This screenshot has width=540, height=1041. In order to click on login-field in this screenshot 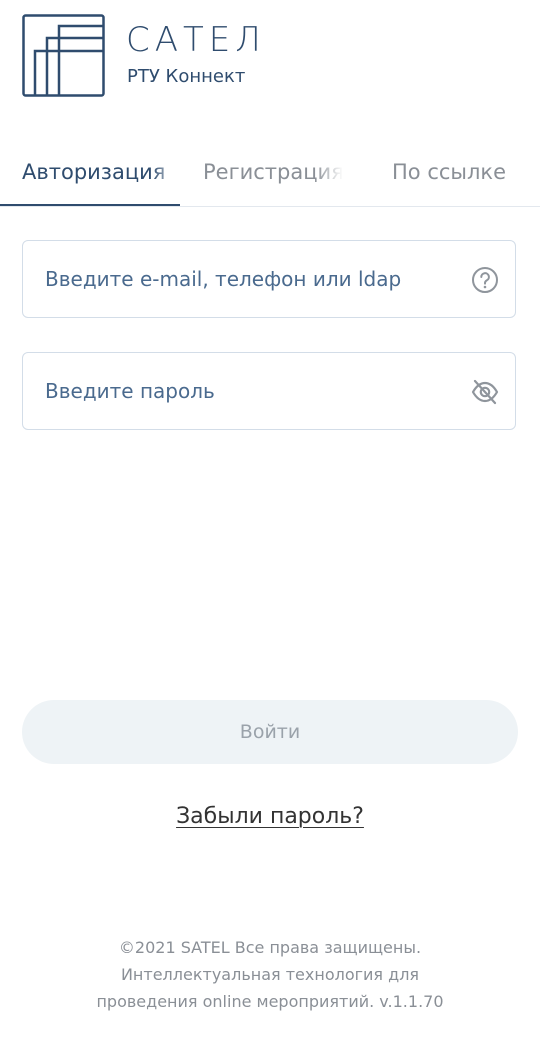, I will do `click(269, 279)`.